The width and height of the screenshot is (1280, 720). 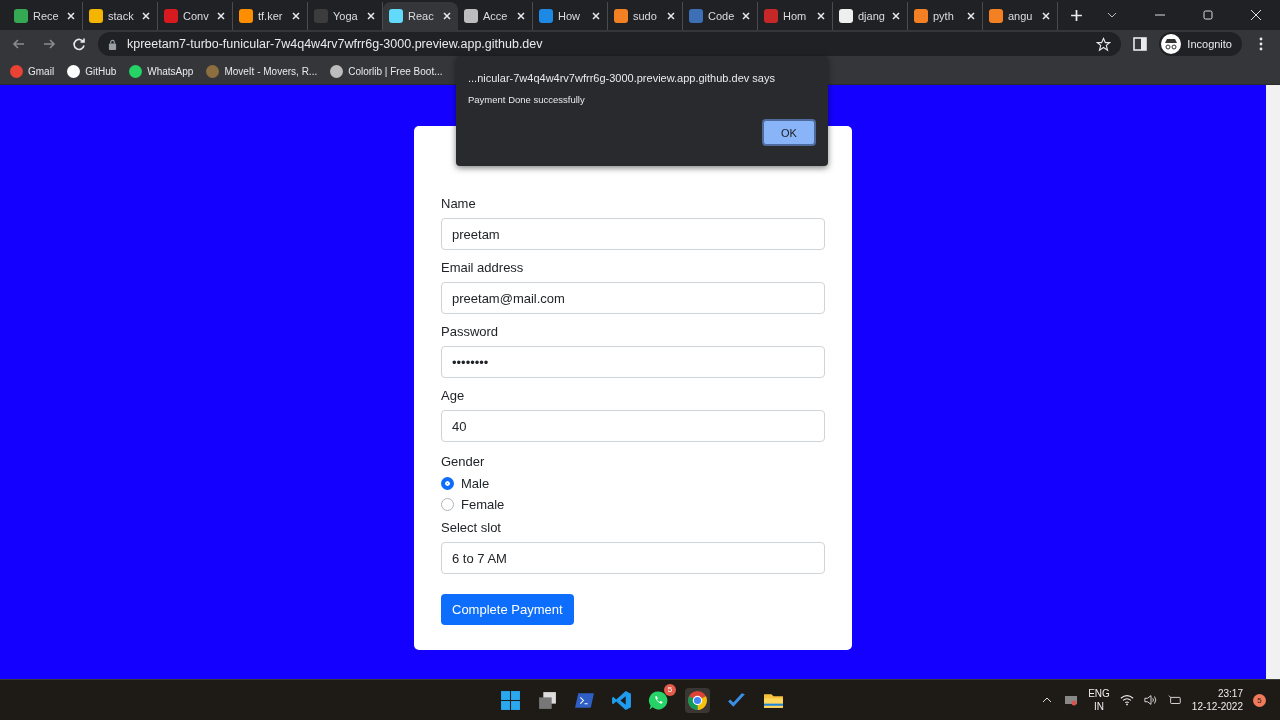 What do you see at coordinates (633, 362) in the screenshot?
I see `input-field: ••••••••` at bounding box center [633, 362].